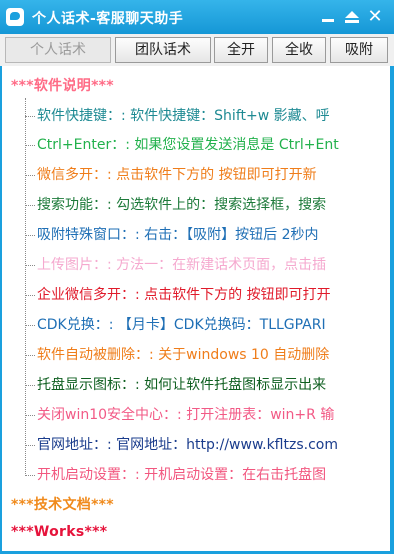 The width and height of the screenshot is (394, 554). Describe the element at coordinates (58, 50) in the screenshot. I see `personal-scripts-button: 个人话术` at that location.